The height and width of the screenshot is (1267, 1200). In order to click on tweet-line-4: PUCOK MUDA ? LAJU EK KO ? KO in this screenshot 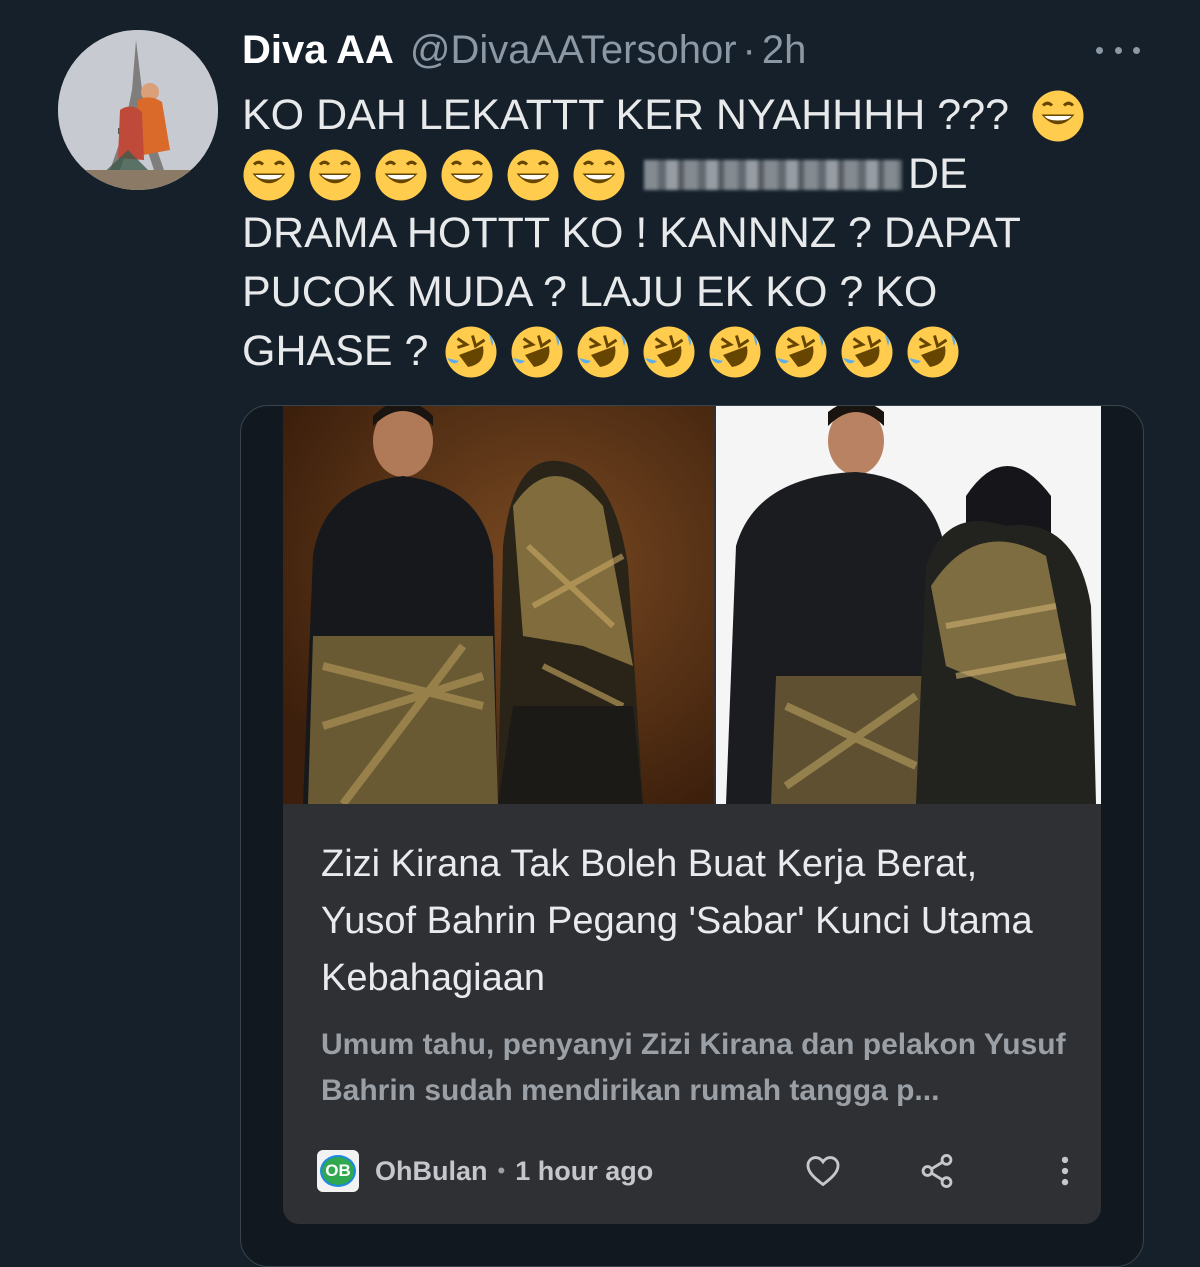, I will do `click(692, 292)`.